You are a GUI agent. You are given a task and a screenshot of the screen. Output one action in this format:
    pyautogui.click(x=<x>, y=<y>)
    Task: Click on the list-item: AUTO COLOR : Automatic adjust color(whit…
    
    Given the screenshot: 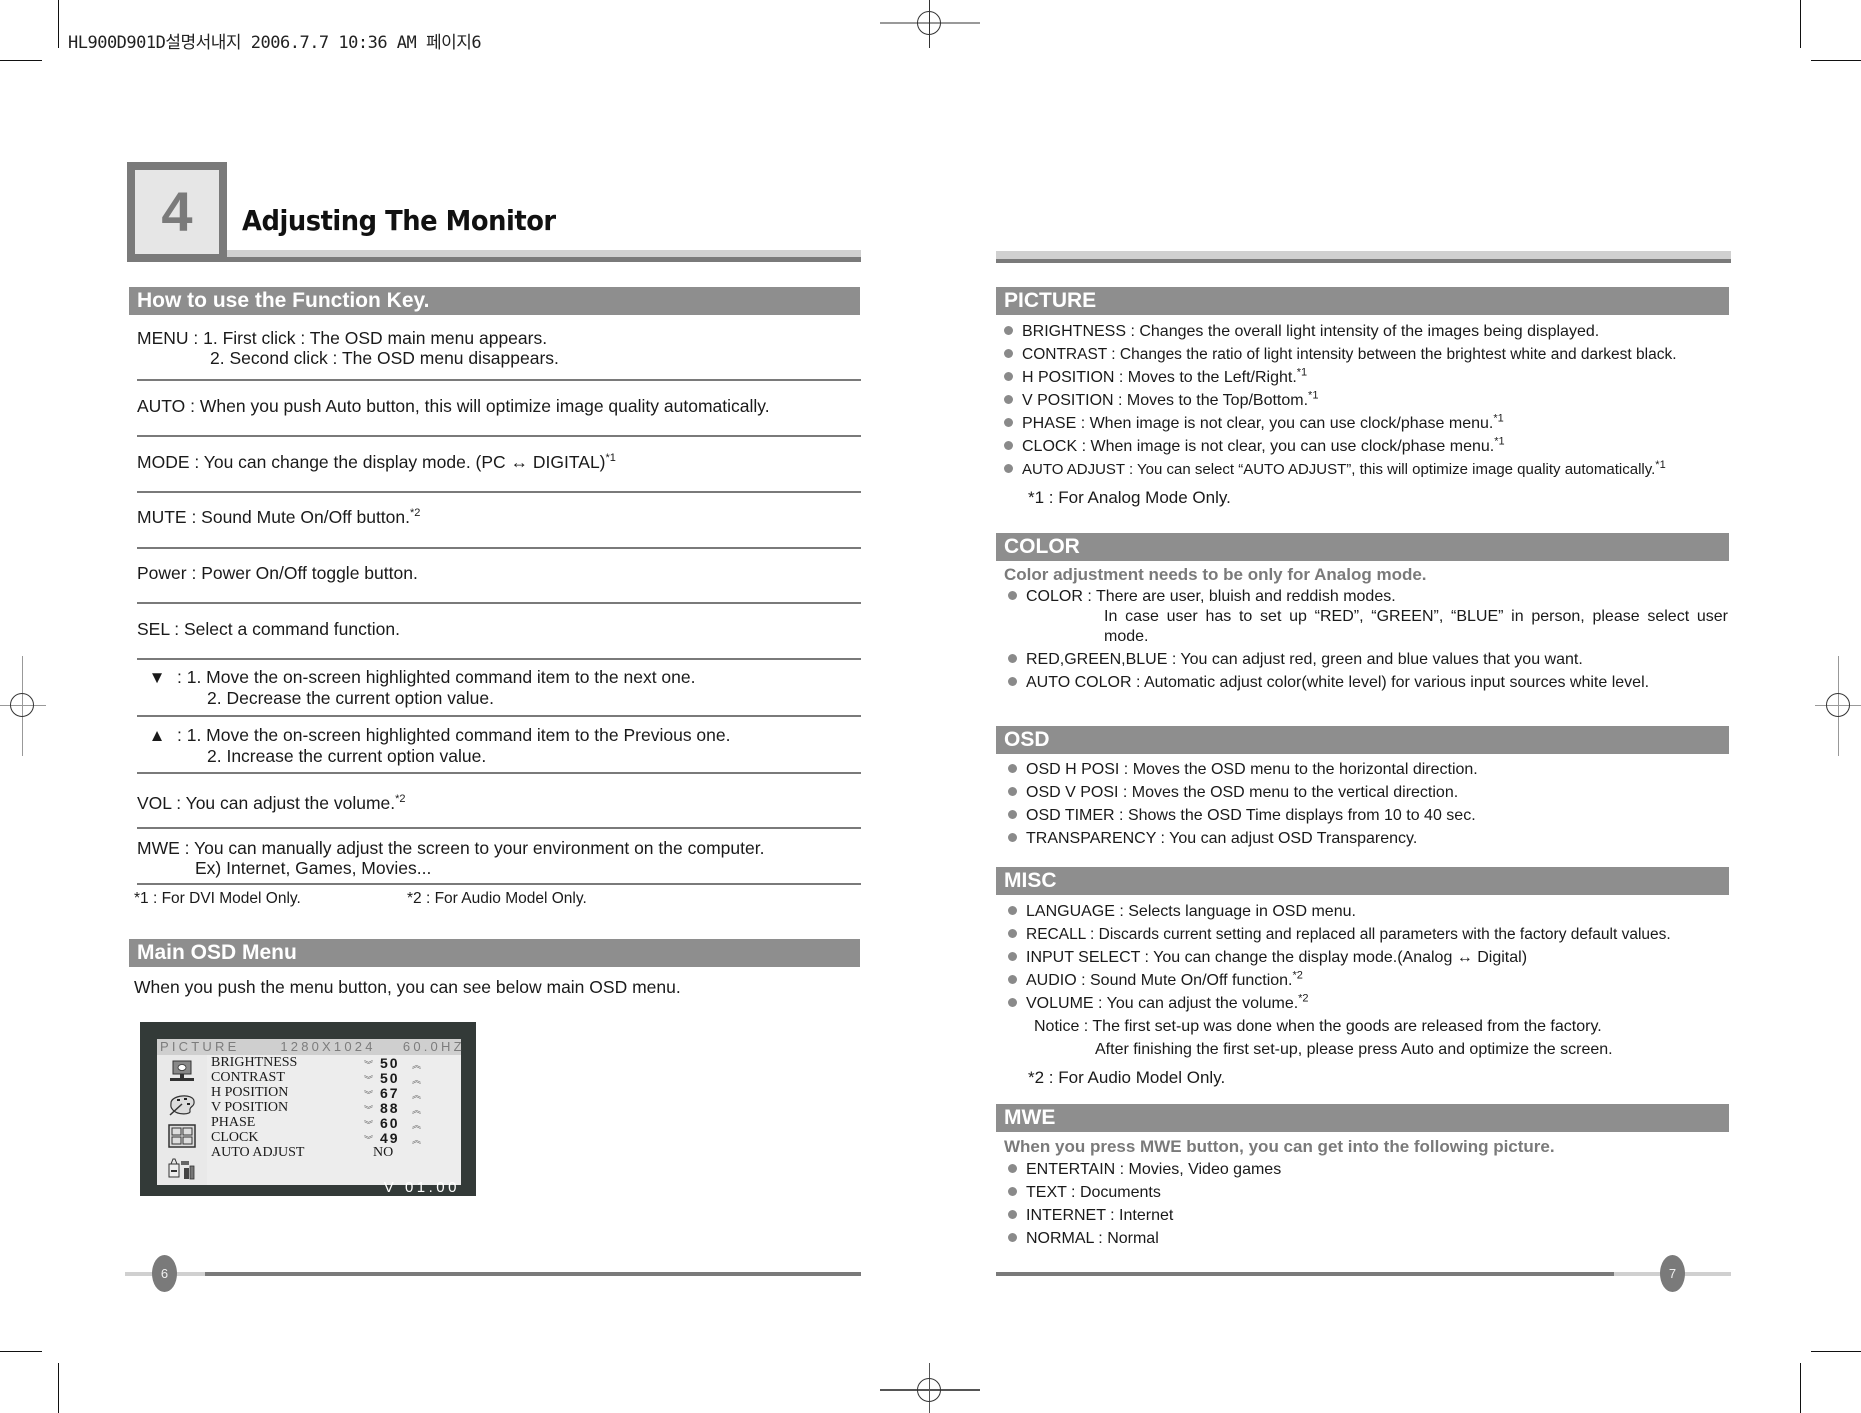 What is the action you would take?
    pyautogui.click(x=1369, y=683)
    